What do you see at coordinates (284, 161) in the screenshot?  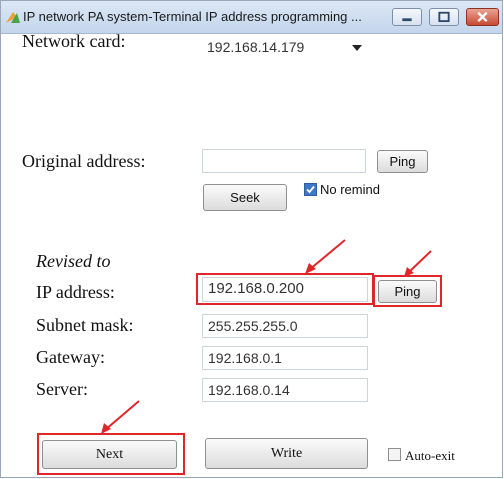 I see `original-address-input` at bounding box center [284, 161].